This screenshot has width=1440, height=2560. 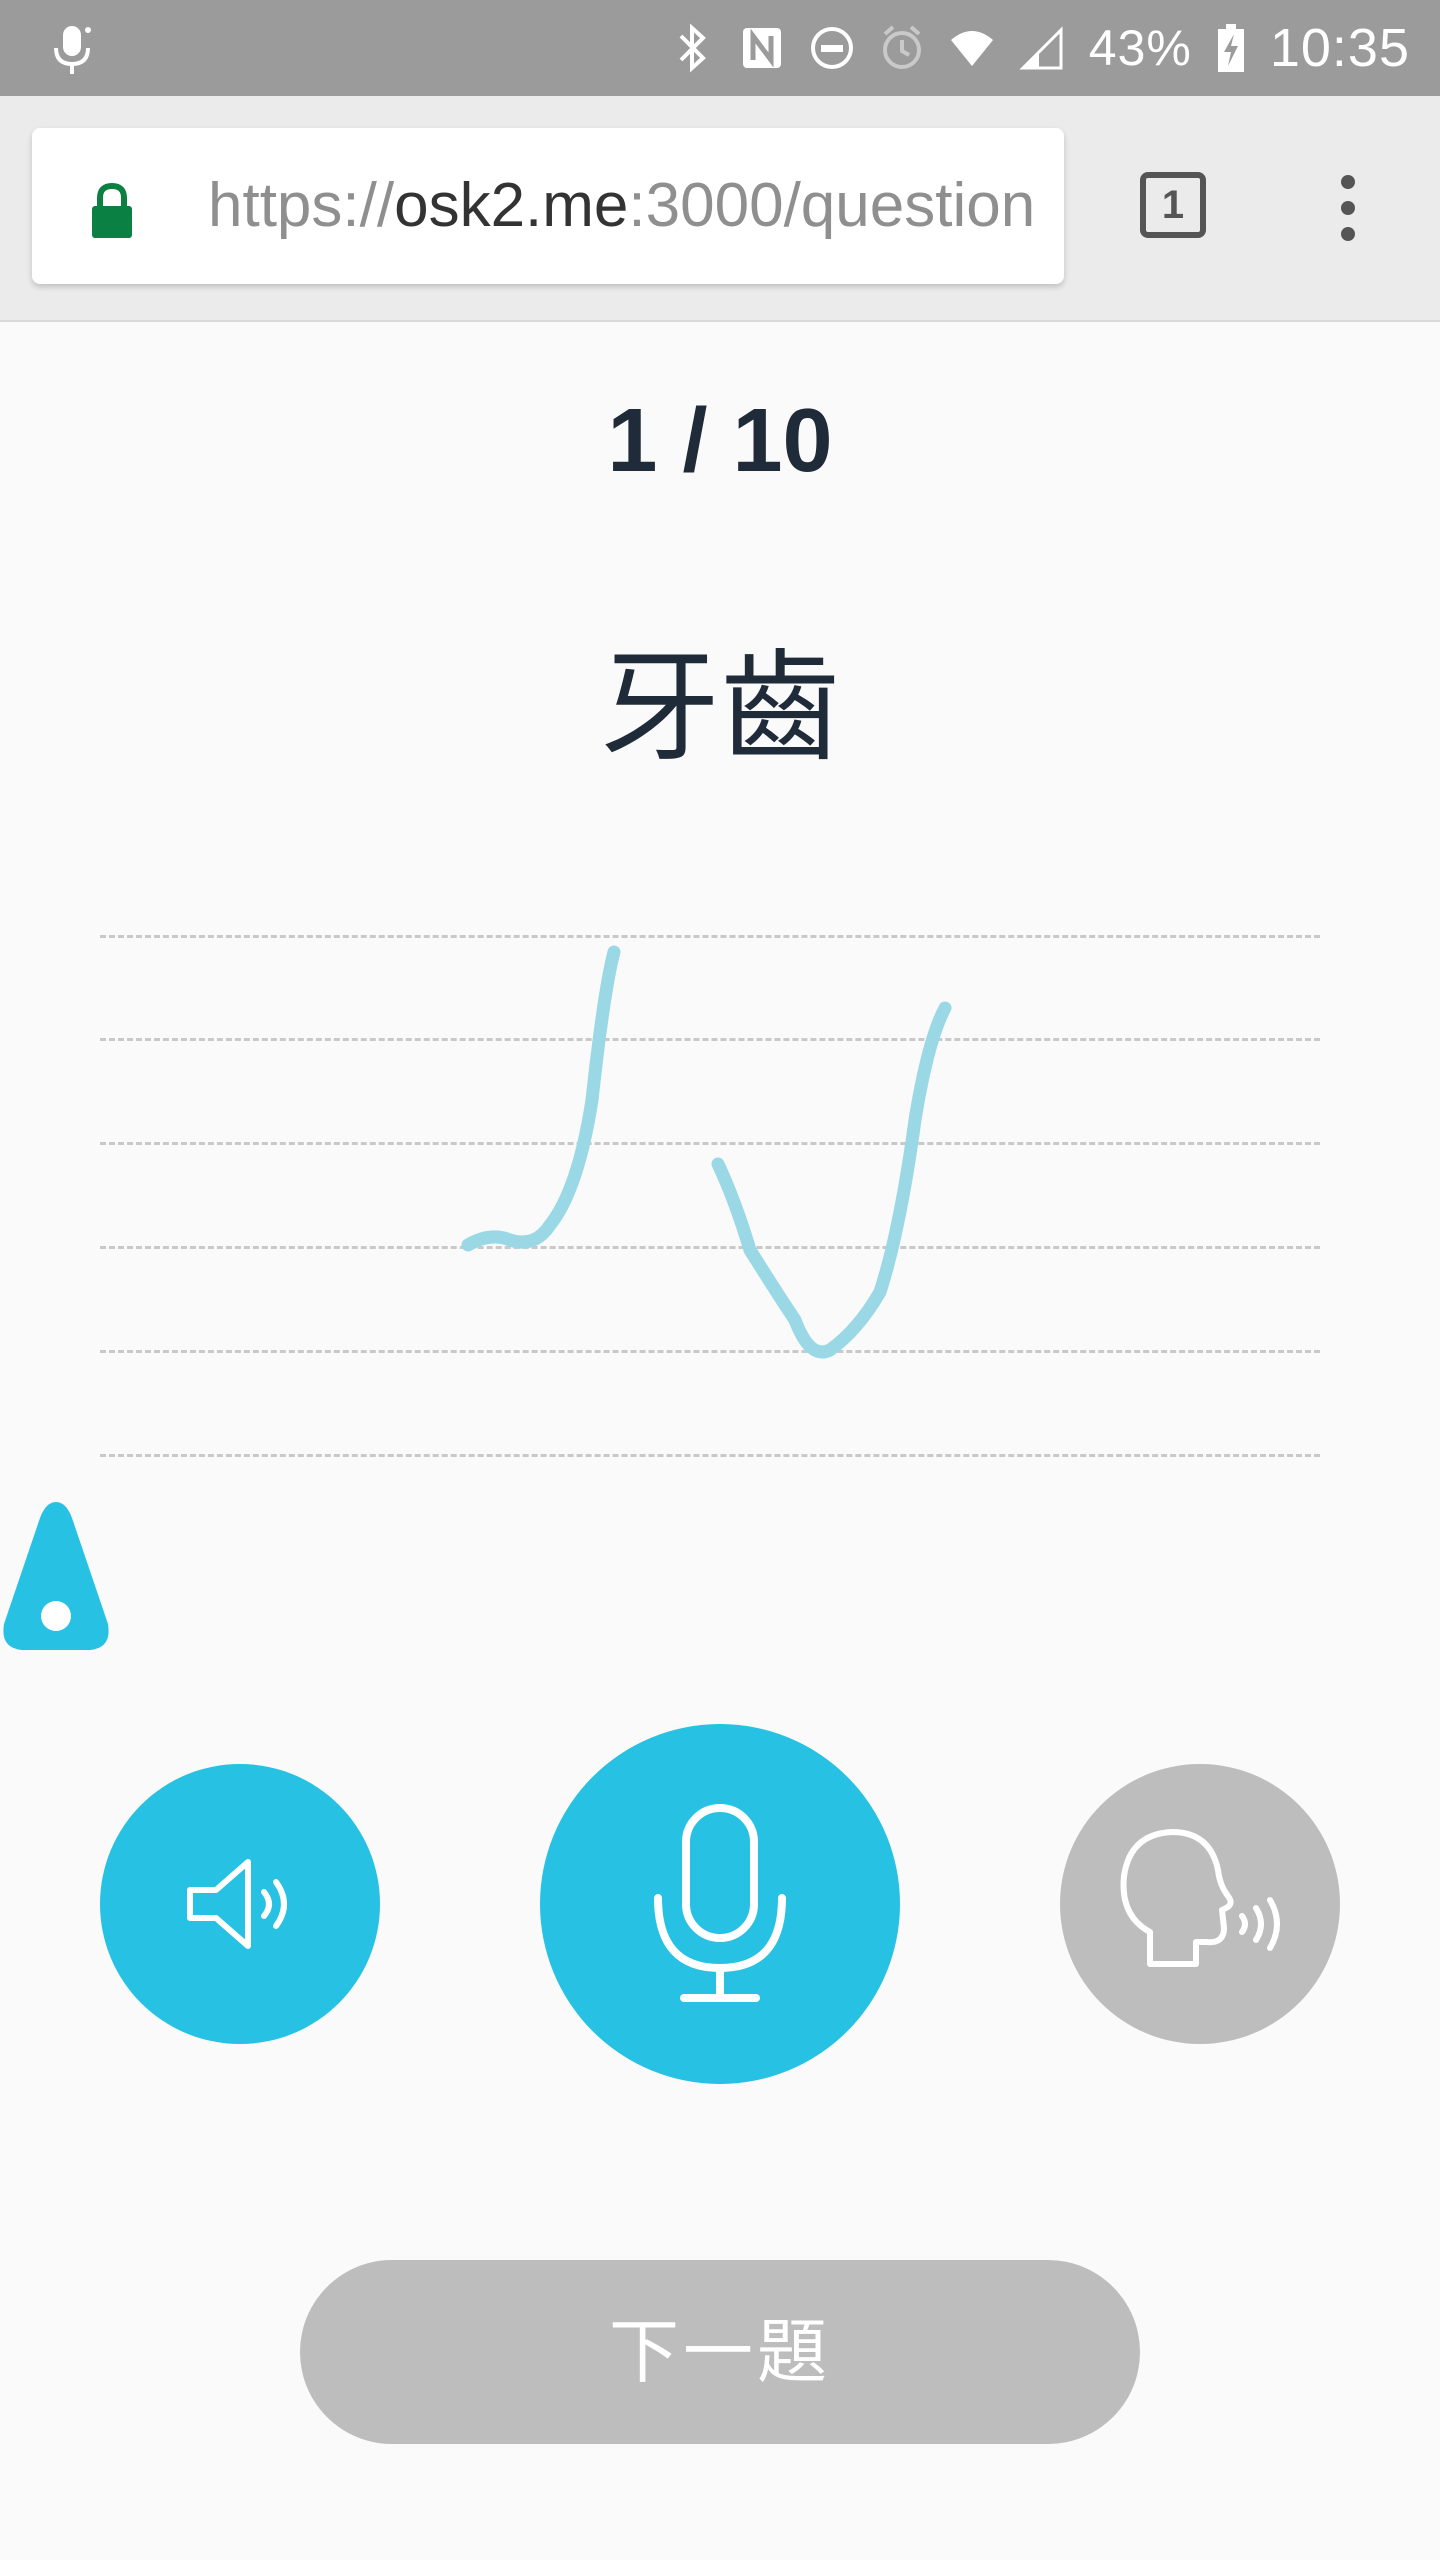 I want to click on status-bar: 43% 10:35, so click(x=720, y=48).